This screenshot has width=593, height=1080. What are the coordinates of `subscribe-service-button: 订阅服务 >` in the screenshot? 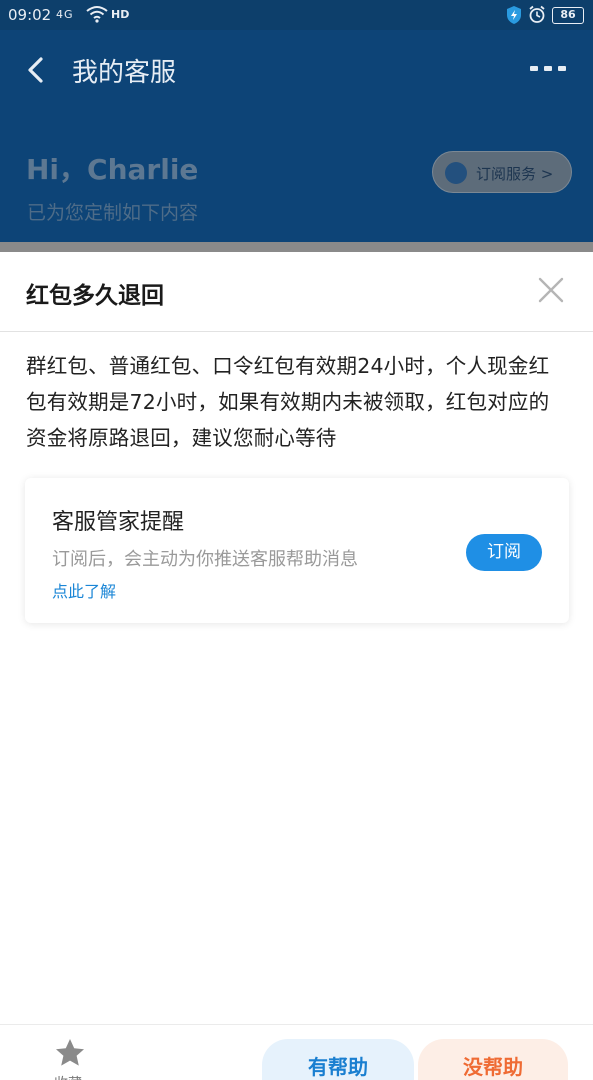 It's located at (502, 172).